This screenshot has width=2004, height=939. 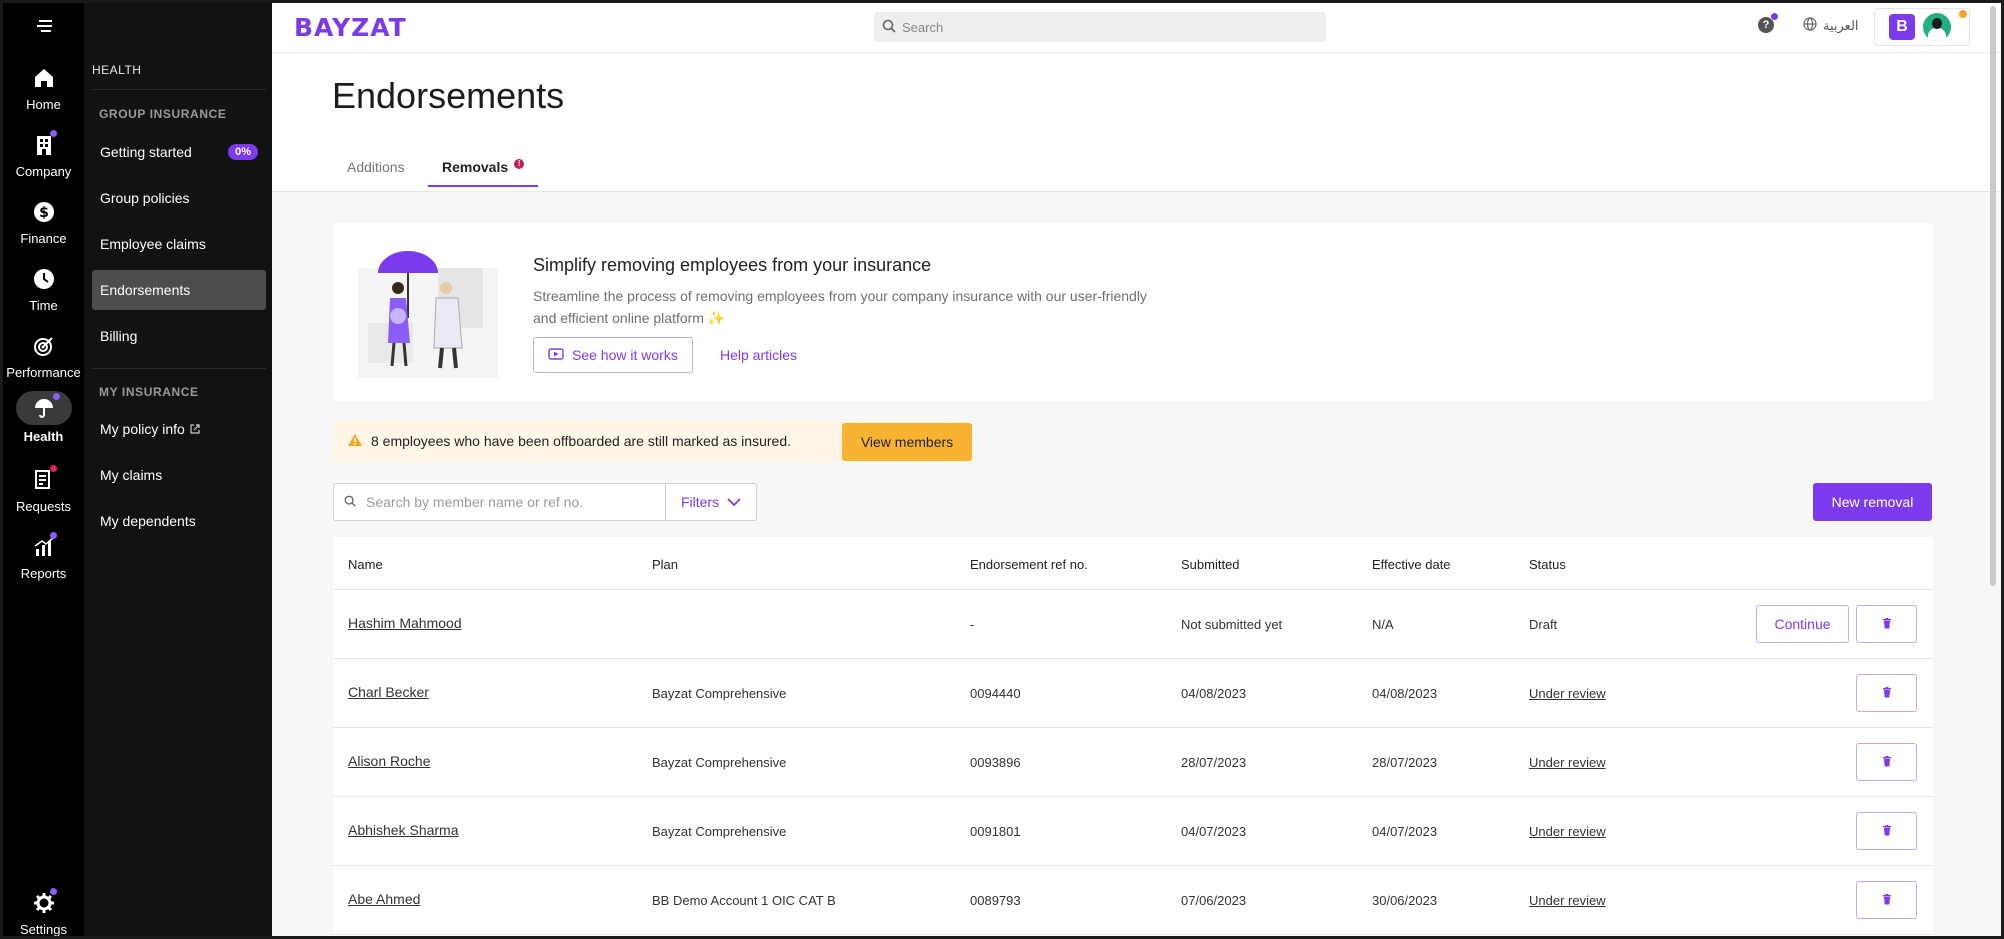 What do you see at coordinates (376, 167) in the screenshot?
I see `tab-label: Additions` at bounding box center [376, 167].